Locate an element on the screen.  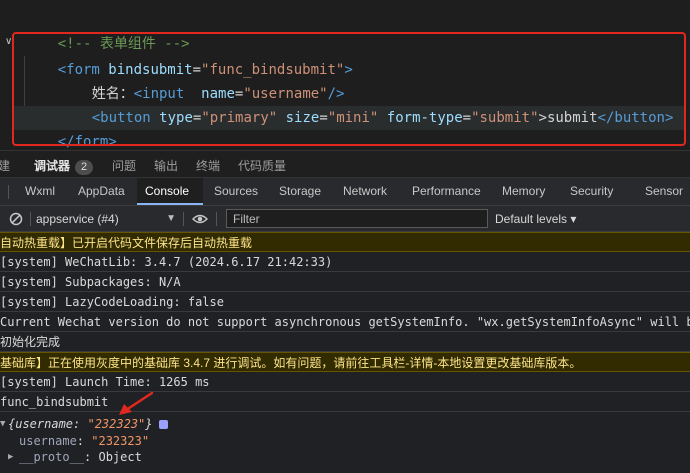
console-message: func_bindsubmit is located at coordinates (345, 402).